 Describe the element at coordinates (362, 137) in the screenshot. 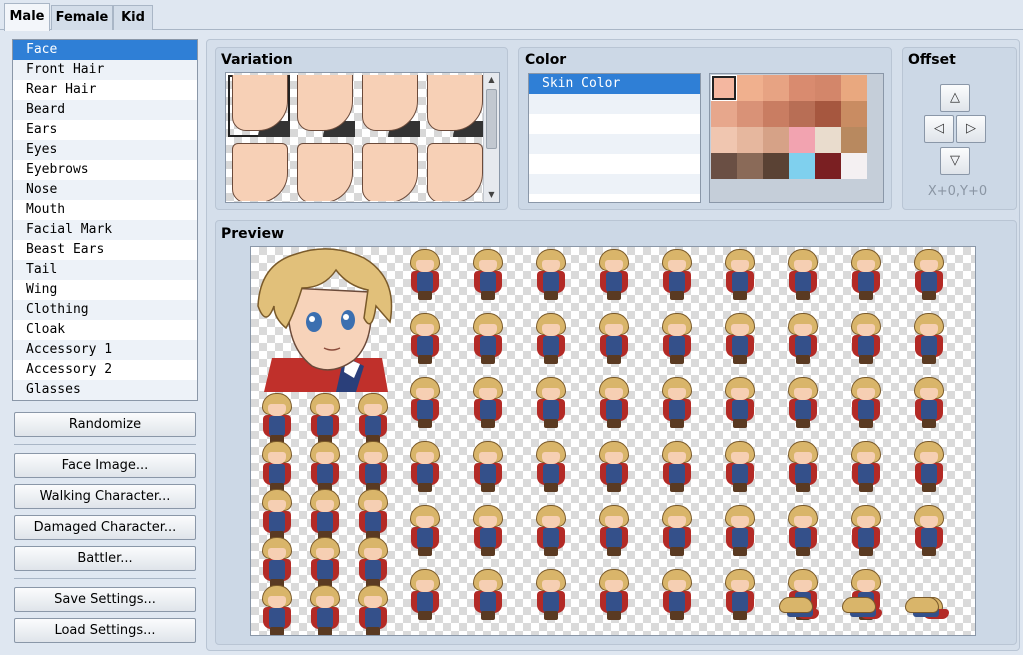

I see `variation-grid: ▲ ▼` at that location.